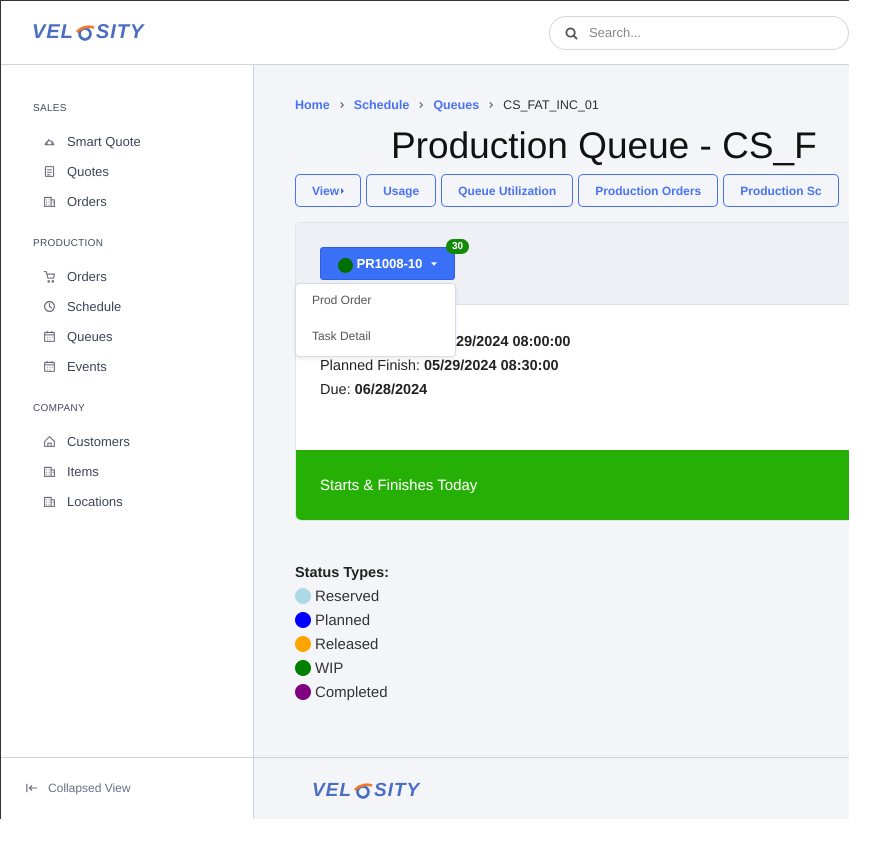  What do you see at coordinates (143, 501) in the screenshot?
I see `sidebar-item: Locations` at bounding box center [143, 501].